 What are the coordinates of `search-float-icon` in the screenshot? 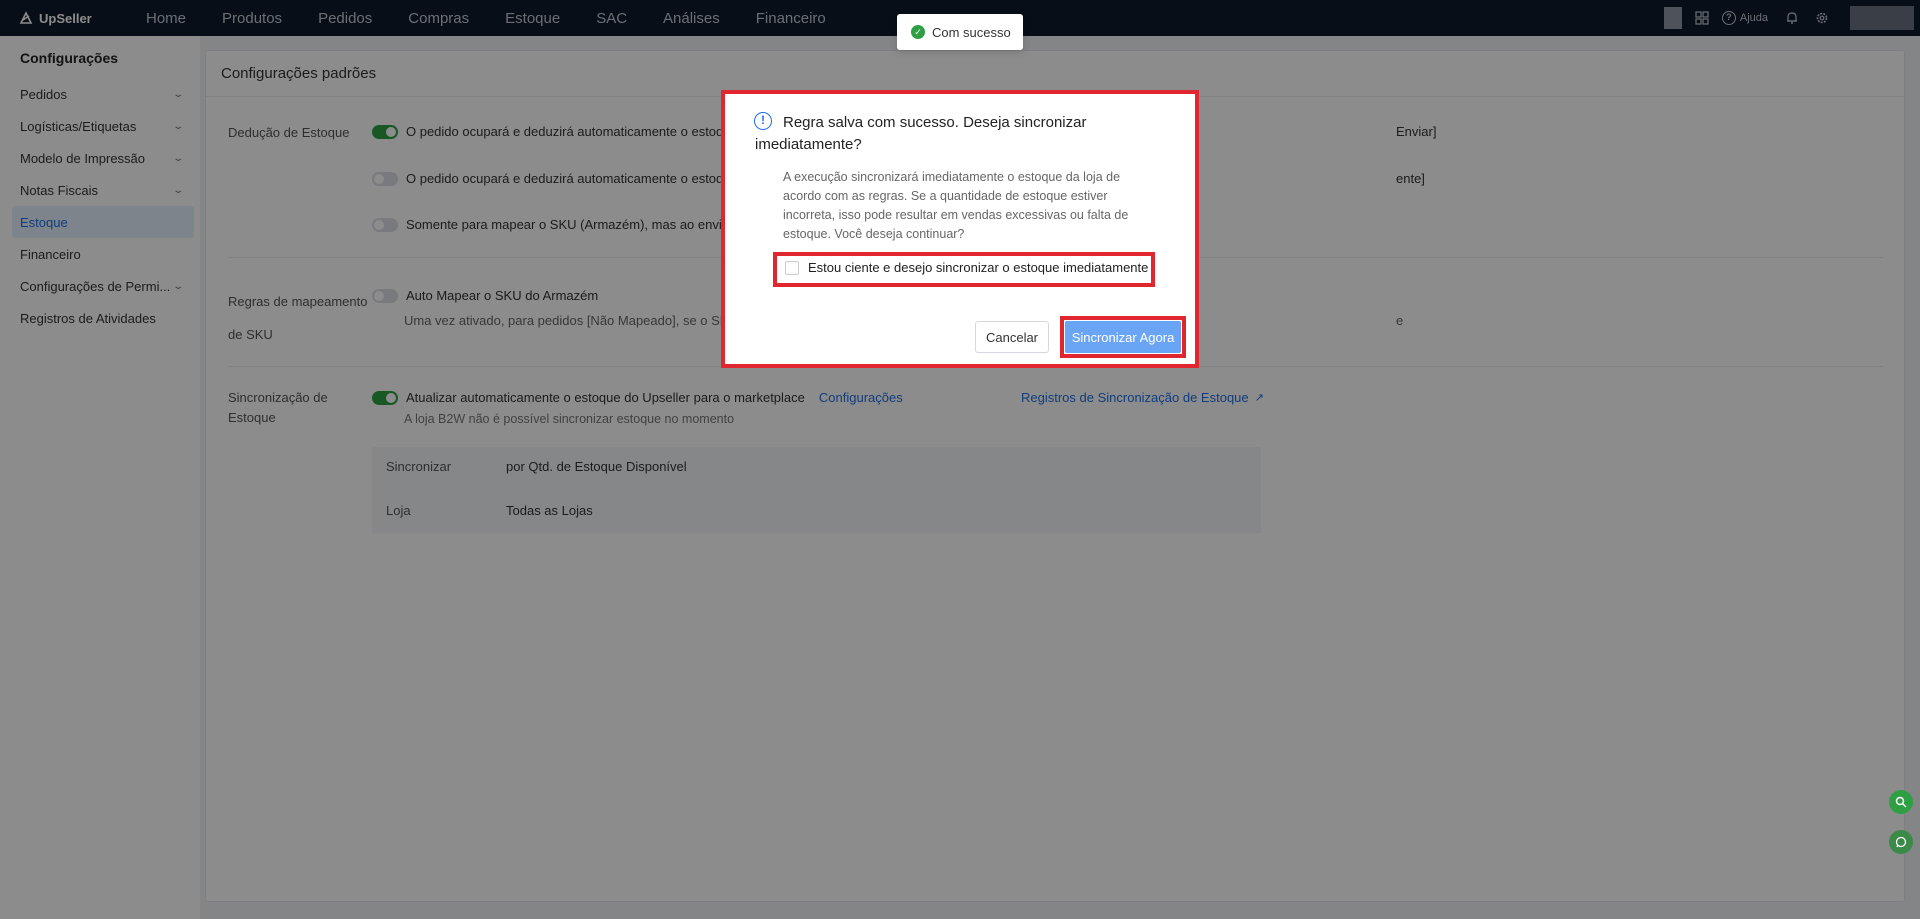 It's located at (1901, 802).